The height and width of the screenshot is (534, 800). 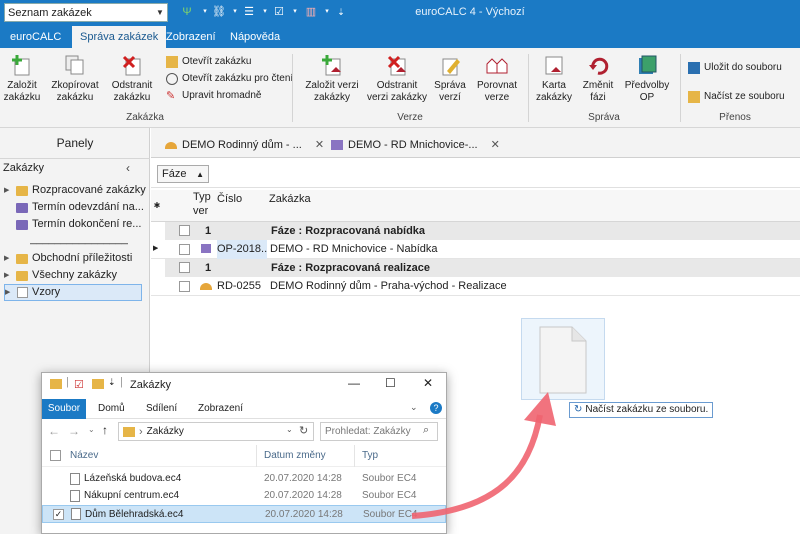 I want to click on doc-tab-2: DEMO - RD Mnichovice-... ✕, so click(x=415, y=145).